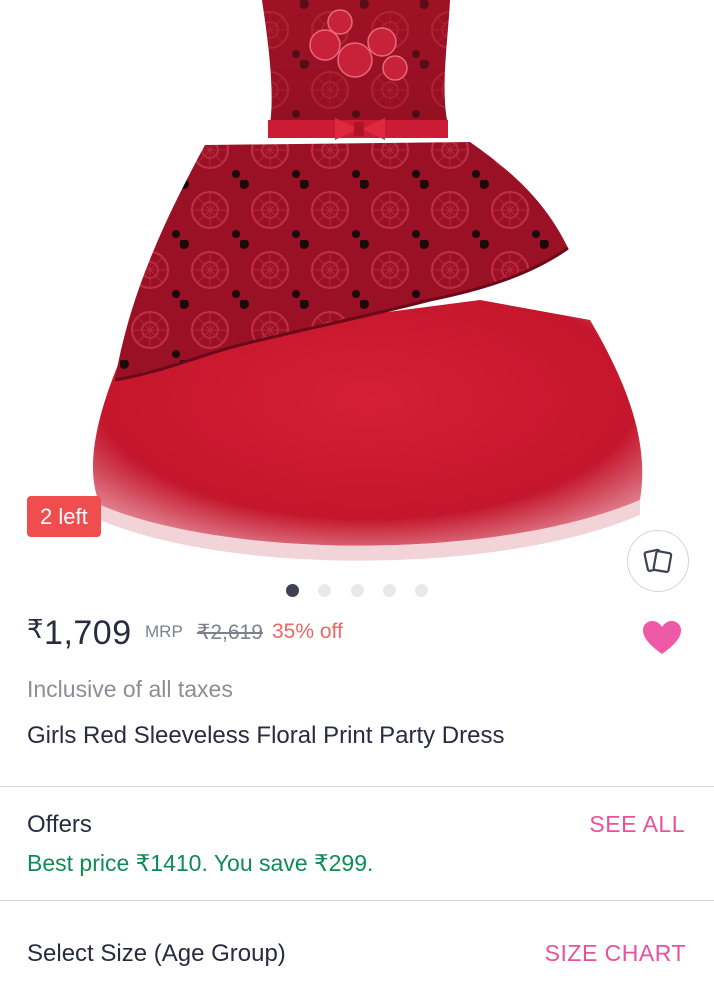  I want to click on view-similar-button, so click(658, 561).